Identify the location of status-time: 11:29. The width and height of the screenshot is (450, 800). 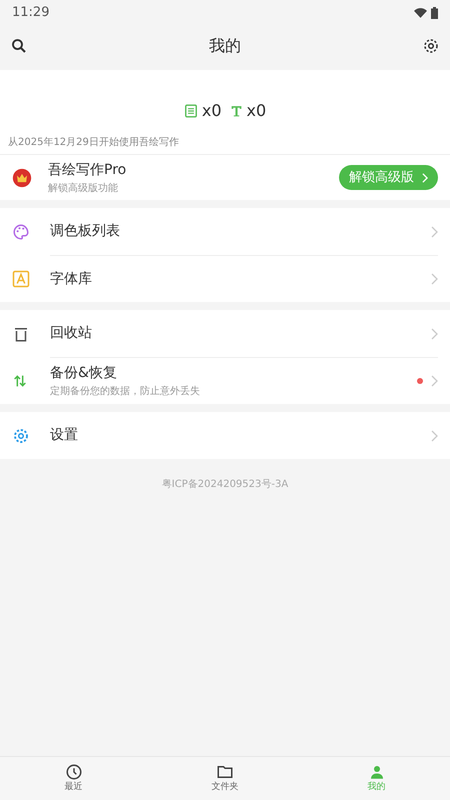
(31, 13).